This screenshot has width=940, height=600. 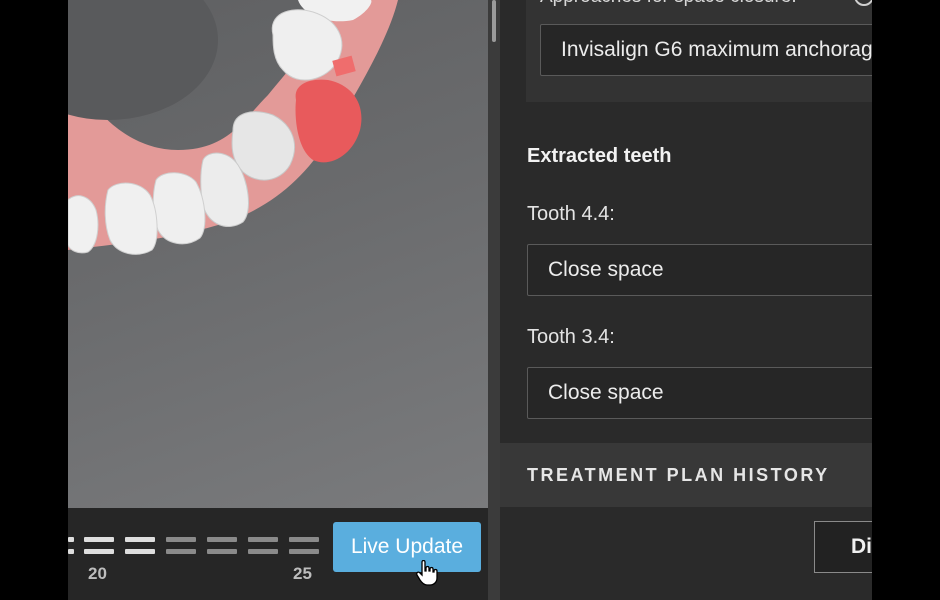 I want to click on tooth-3-4-select: Close space, so click(x=699, y=393).